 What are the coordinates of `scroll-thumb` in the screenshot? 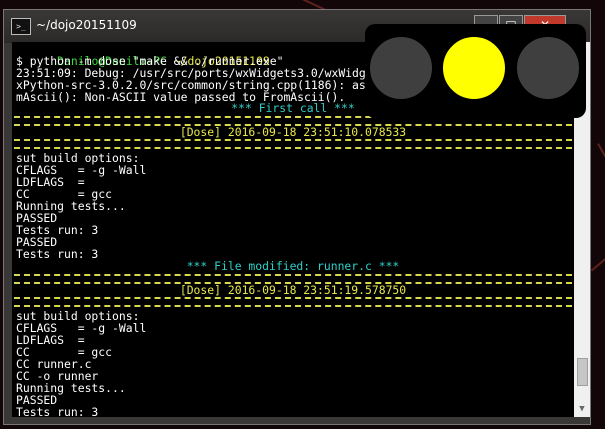 It's located at (582, 372).